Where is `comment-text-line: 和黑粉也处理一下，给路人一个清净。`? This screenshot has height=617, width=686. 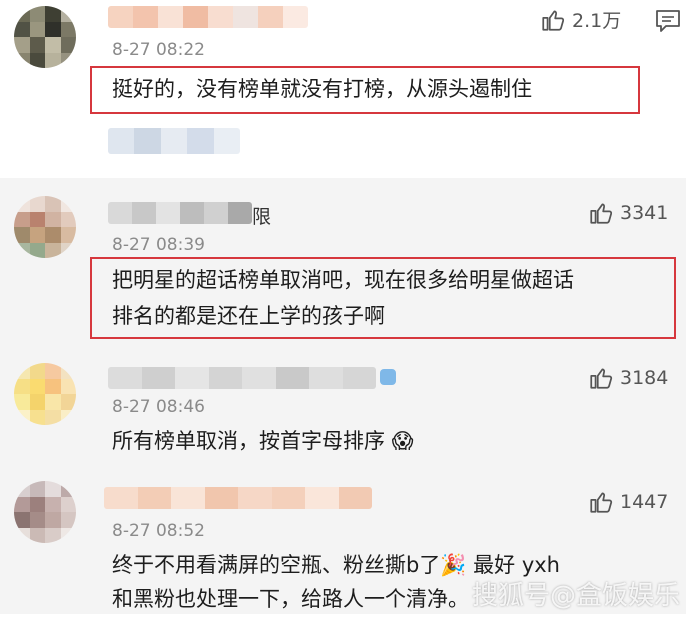 comment-text-line: 和黑粉也处理一下，给路人一个清净。 is located at coordinates (290, 599).